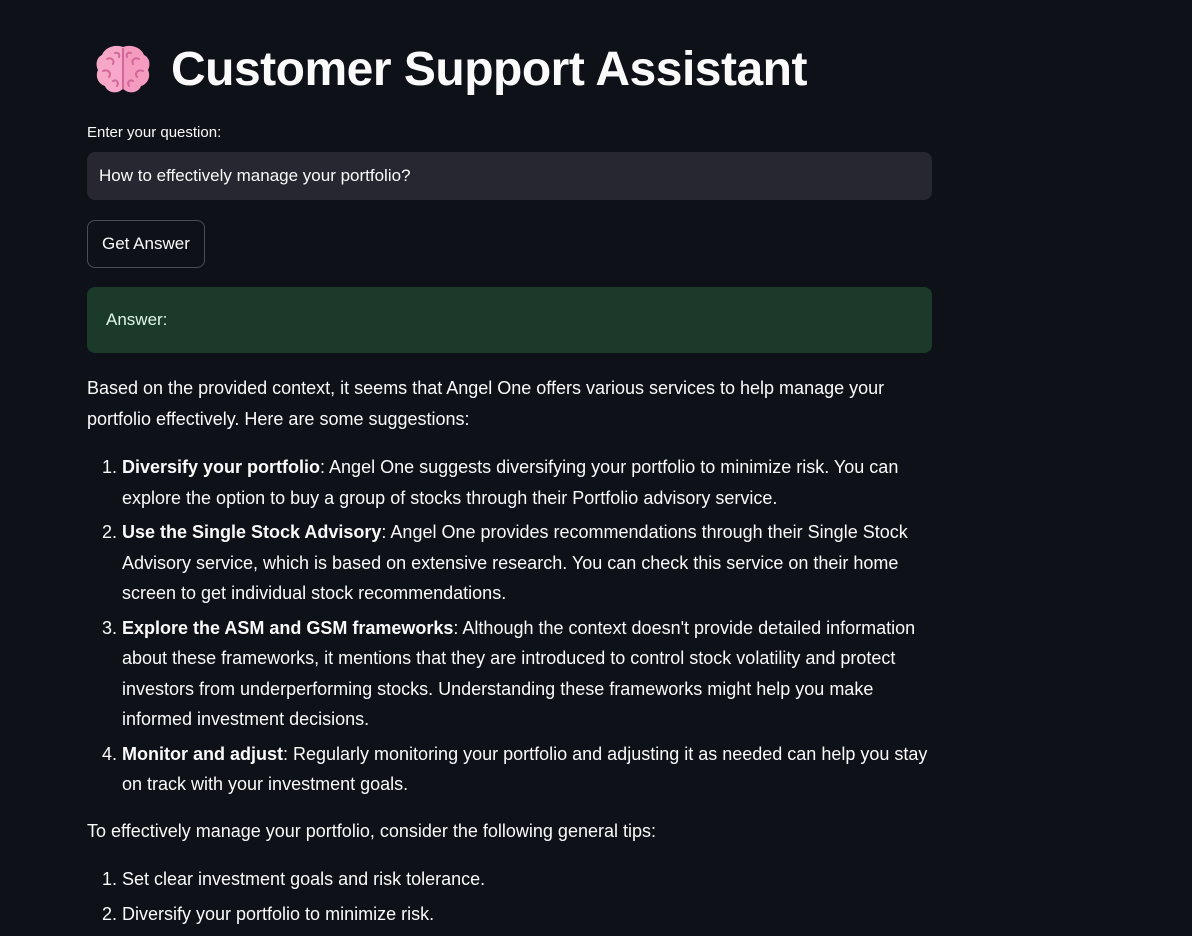 The width and height of the screenshot is (1192, 936). I want to click on page-title: Customer Support Assistant, so click(489, 69).